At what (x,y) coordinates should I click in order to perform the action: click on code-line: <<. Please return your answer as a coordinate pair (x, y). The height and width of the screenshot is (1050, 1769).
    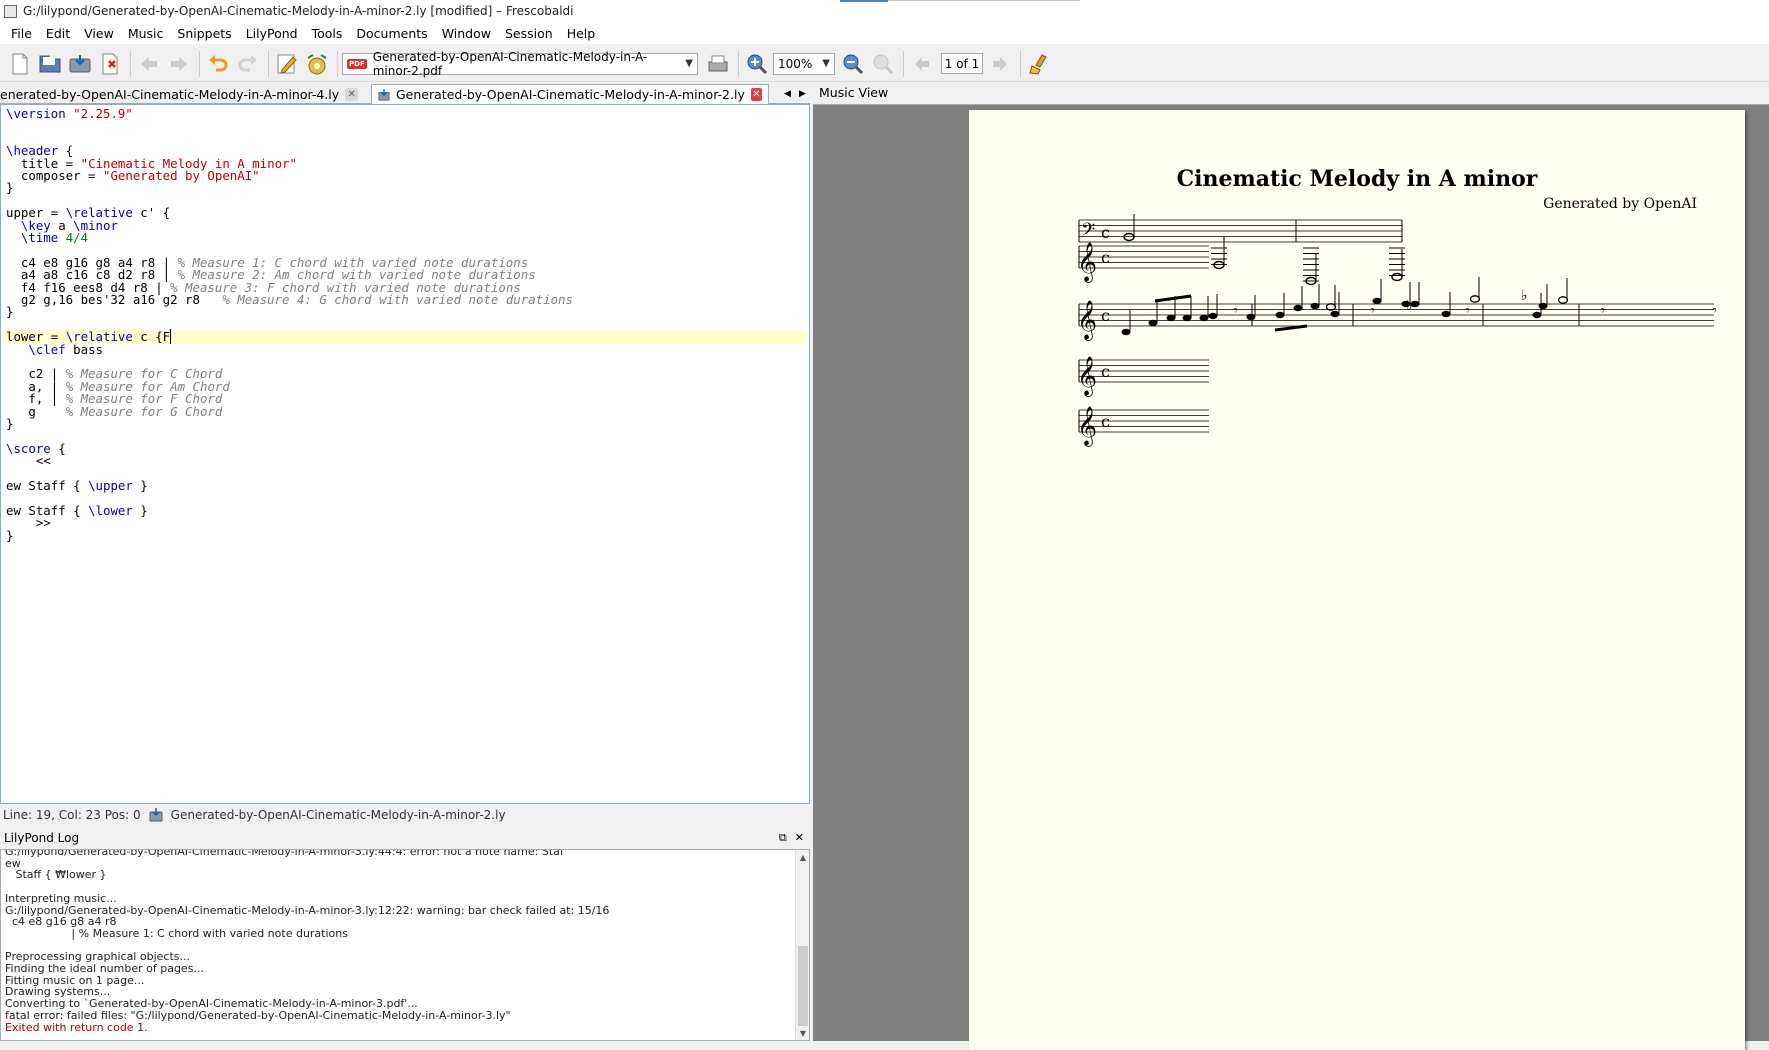
    Looking at the image, I should click on (28, 461).